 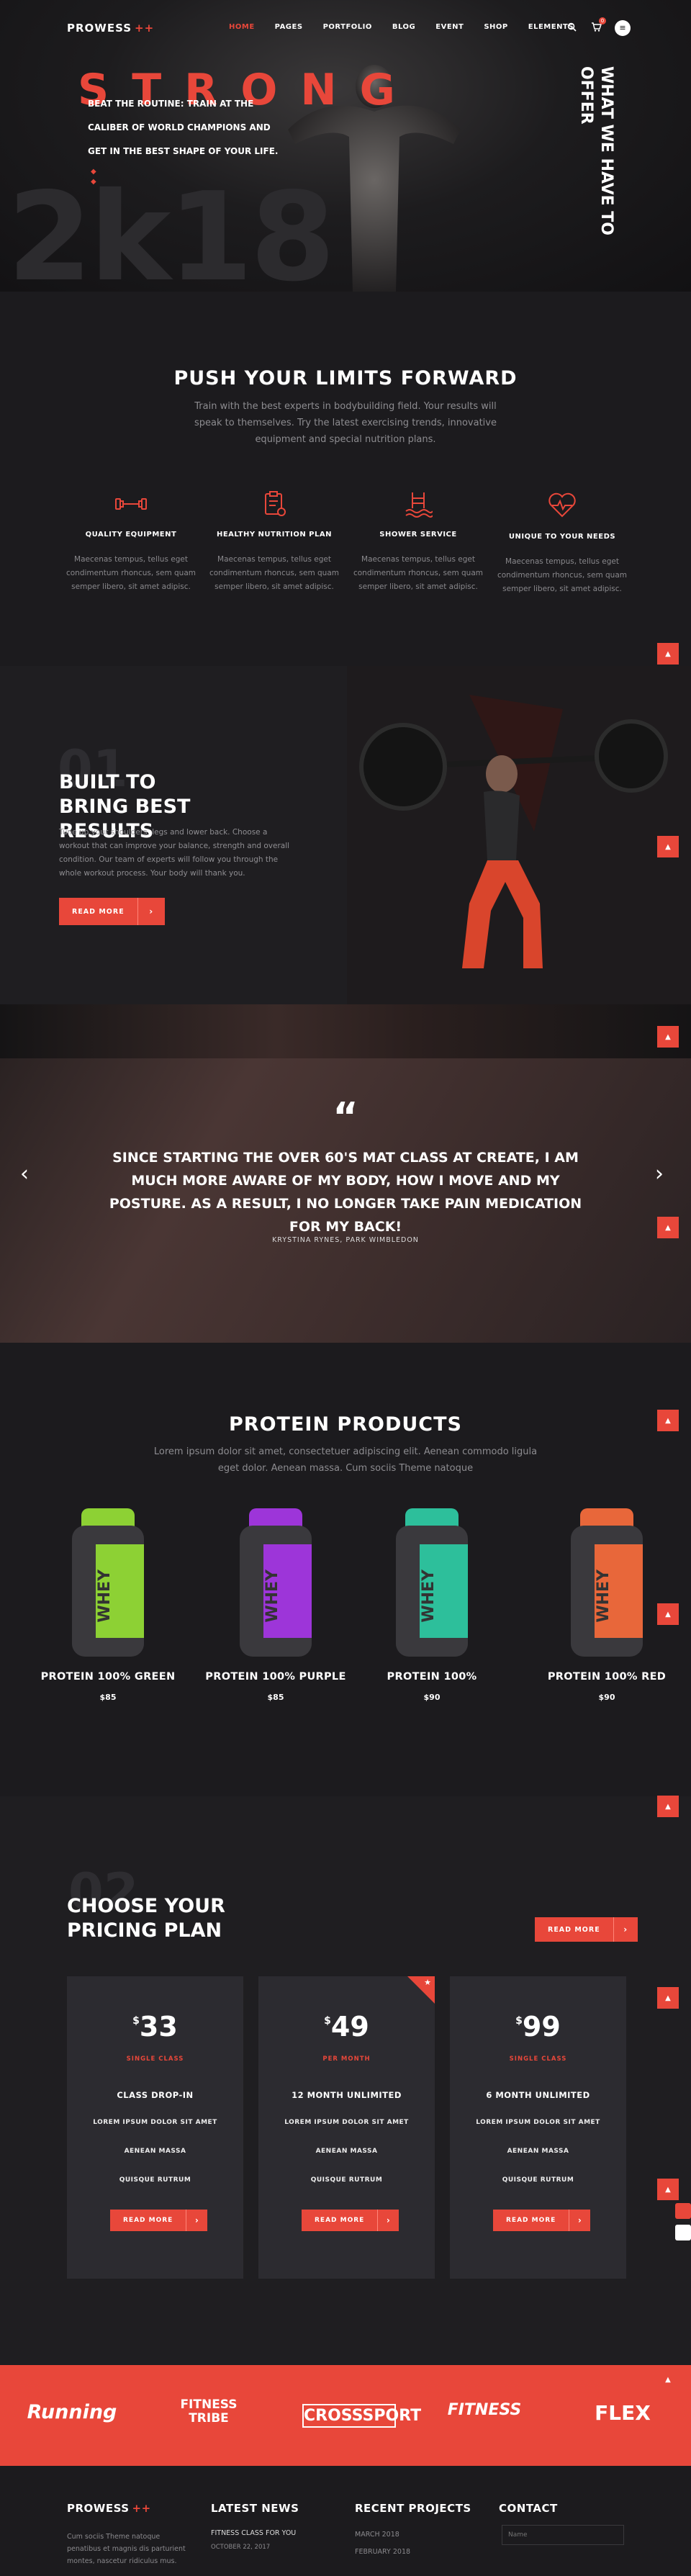 What do you see at coordinates (242, 27) in the screenshot?
I see `nav-home: HOME` at bounding box center [242, 27].